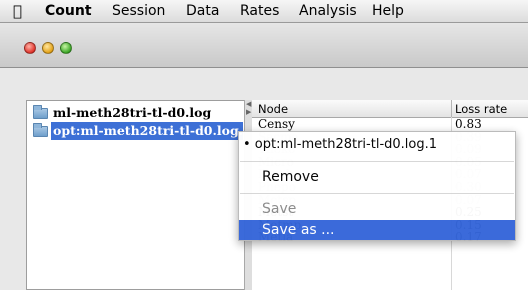 The image size is (528, 290). I want to click on save-label: Save, so click(279, 209).